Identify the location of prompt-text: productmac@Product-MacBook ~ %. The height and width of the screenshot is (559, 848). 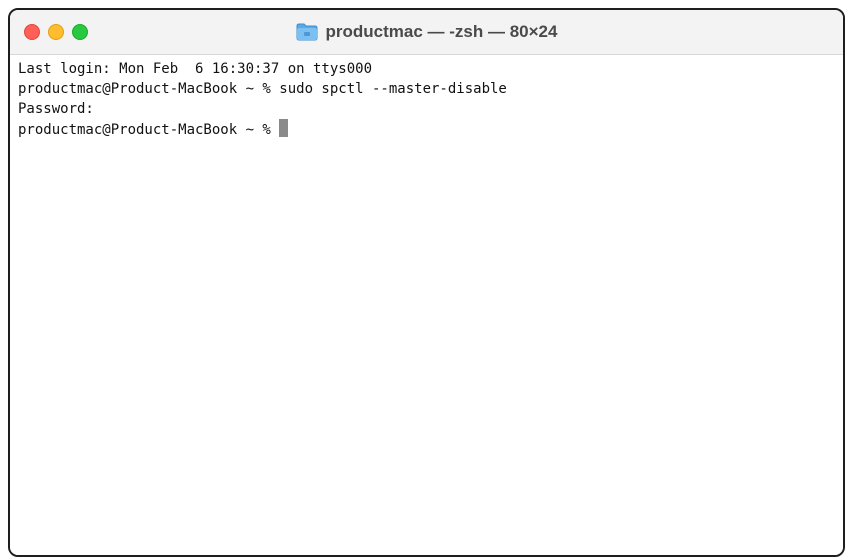
(149, 130).